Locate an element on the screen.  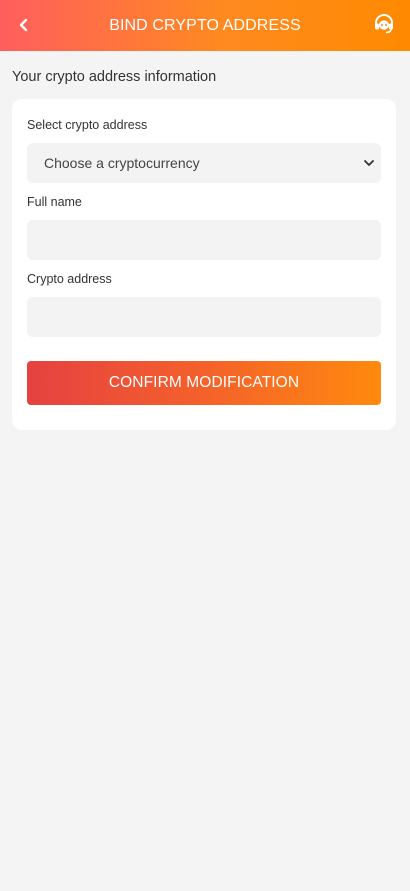
crypto-select: Choose a cryptocurrency is located at coordinates (204, 163).